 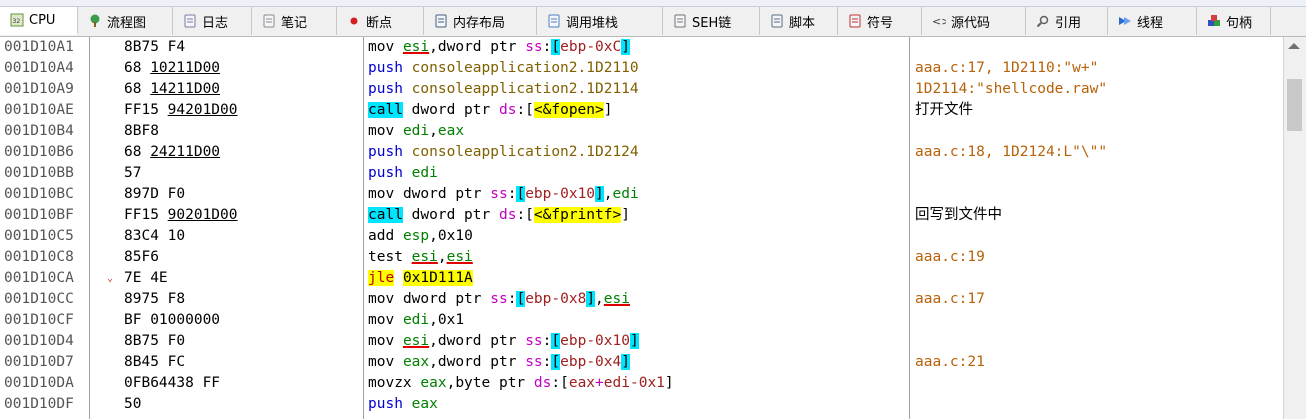 What do you see at coordinates (380, 21) in the screenshot?
I see `tab-breakpoint: 断点` at bounding box center [380, 21].